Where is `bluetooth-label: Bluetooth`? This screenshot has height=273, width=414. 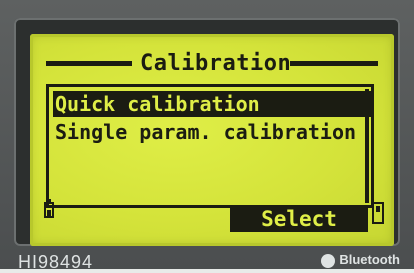
bluetooth-label: Bluetooth is located at coordinates (369, 259).